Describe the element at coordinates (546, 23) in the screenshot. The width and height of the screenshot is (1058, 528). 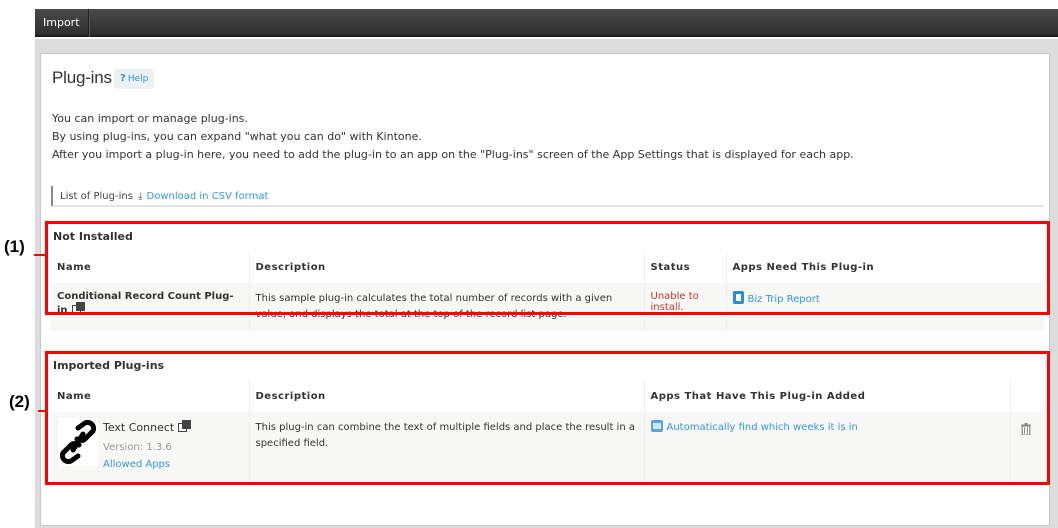
I see `top-toolbar: Import` at that location.